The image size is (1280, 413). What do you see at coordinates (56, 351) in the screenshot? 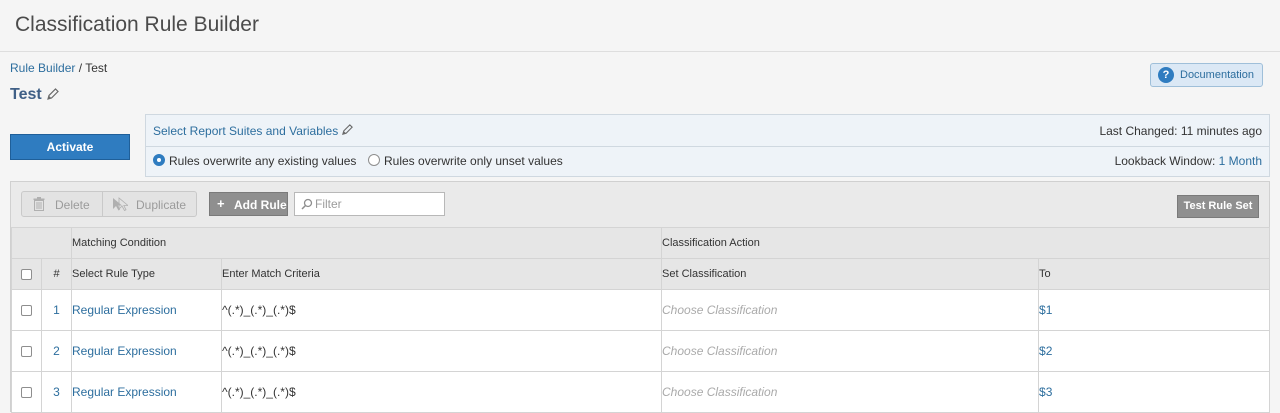
I see `row-number: 2` at bounding box center [56, 351].